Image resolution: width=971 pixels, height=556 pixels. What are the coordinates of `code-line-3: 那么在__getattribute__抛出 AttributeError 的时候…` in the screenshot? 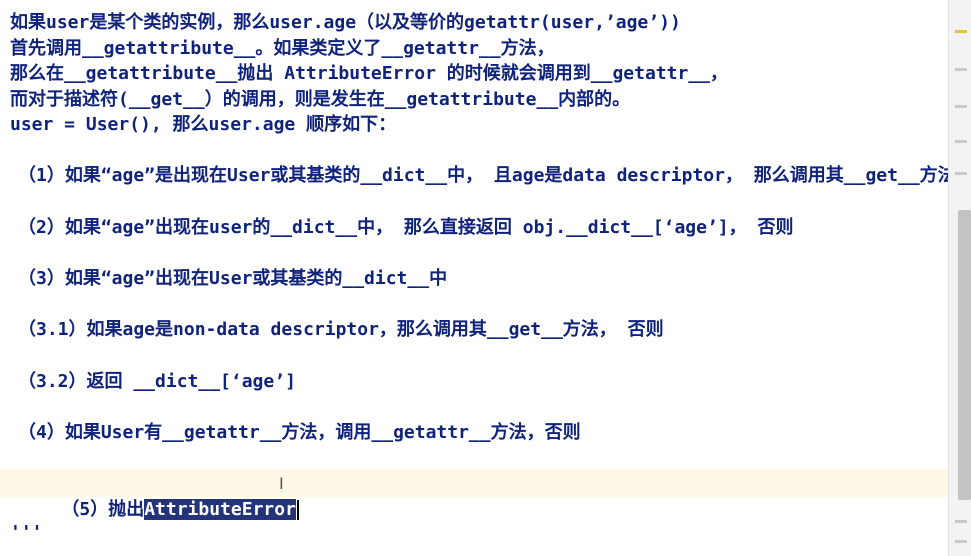 It's located at (369, 74).